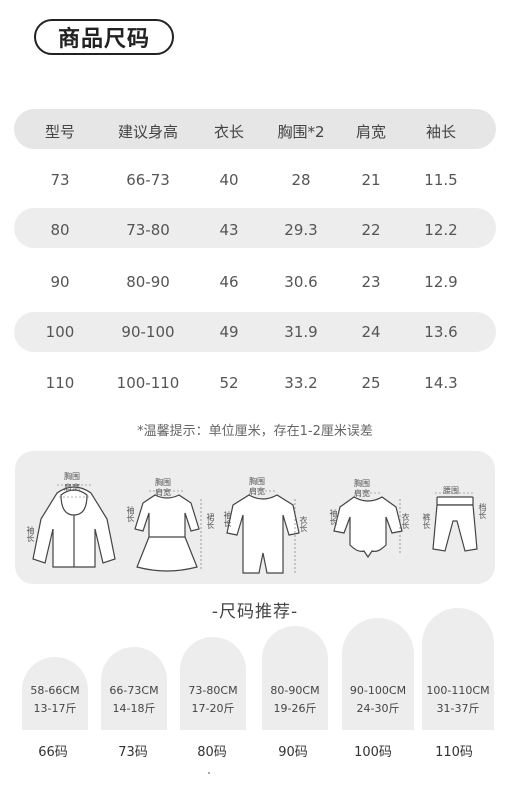  Describe the element at coordinates (378, 674) in the screenshot. I see `recommend-card: 90-100CM 24-30斤` at that location.